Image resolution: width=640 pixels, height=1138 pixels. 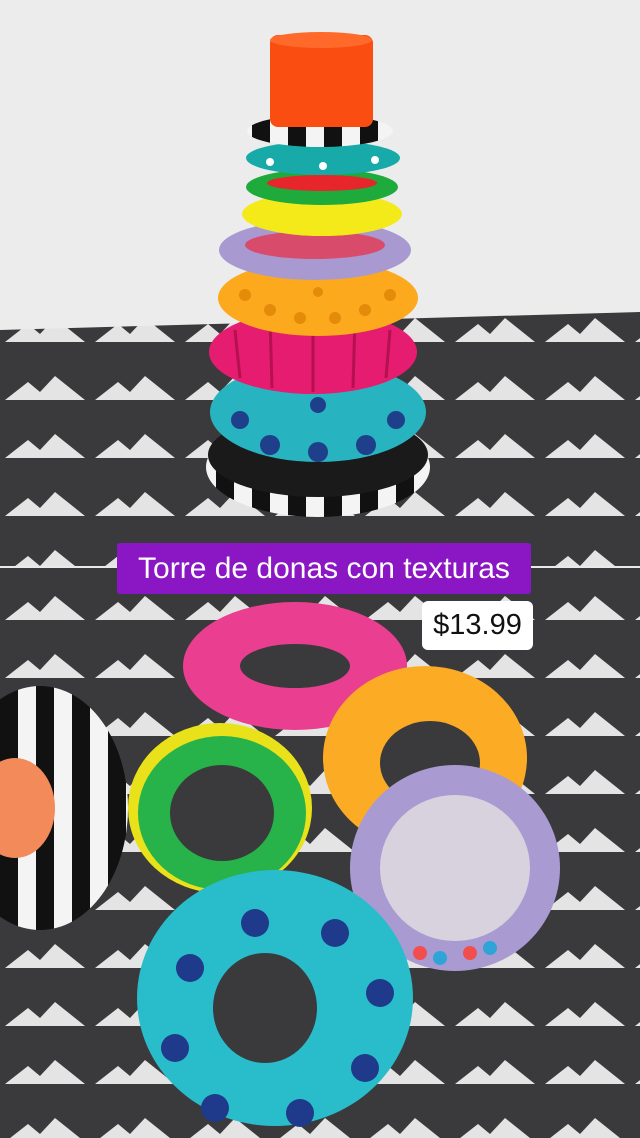 I want to click on price-label: $13.99, so click(x=477, y=625).